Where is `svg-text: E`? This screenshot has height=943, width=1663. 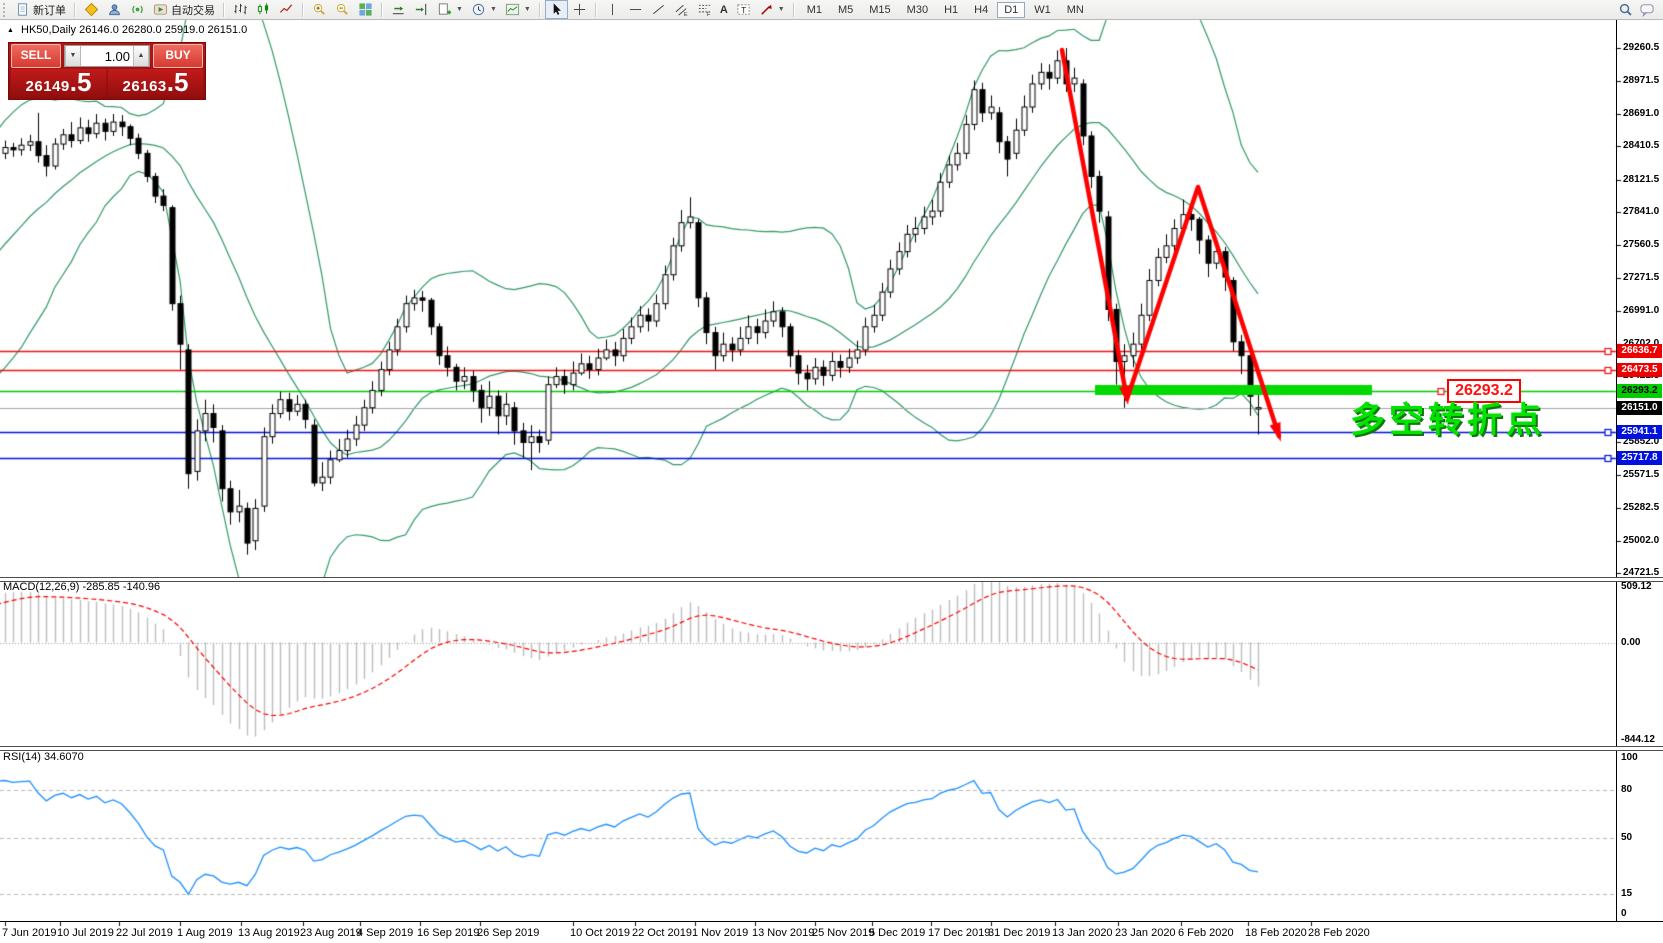
svg-text: E is located at coordinates (686, 14).